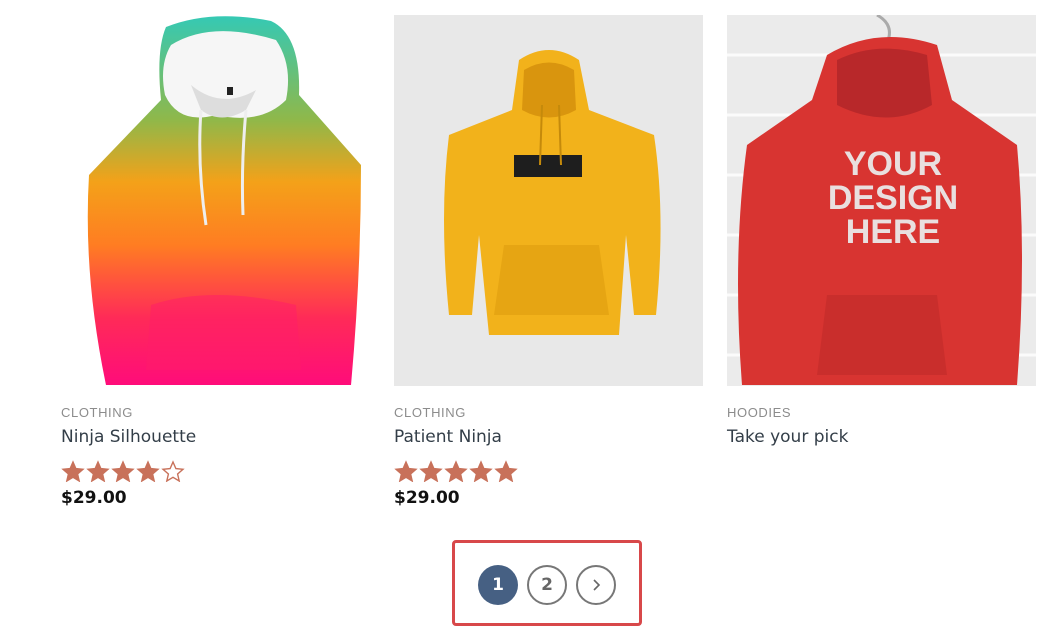 This screenshot has height=636, width=1059. What do you see at coordinates (498, 585) in the screenshot?
I see `page-1-button: 1` at bounding box center [498, 585].